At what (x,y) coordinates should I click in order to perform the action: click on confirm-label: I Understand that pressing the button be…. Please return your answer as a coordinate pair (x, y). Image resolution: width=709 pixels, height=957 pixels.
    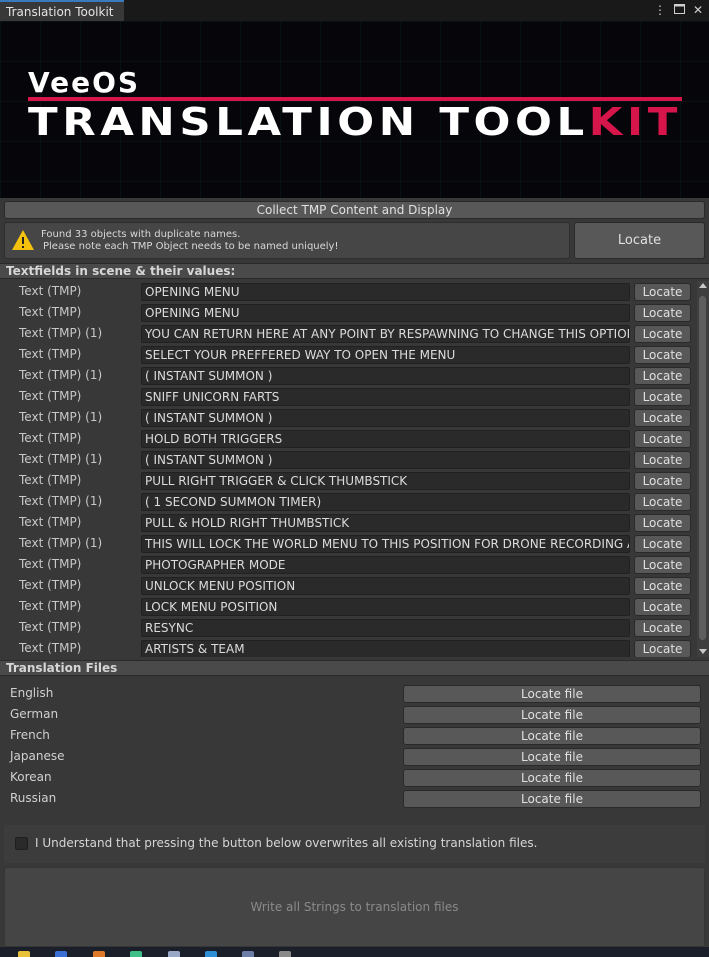
    Looking at the image, I should click on (286, 843).